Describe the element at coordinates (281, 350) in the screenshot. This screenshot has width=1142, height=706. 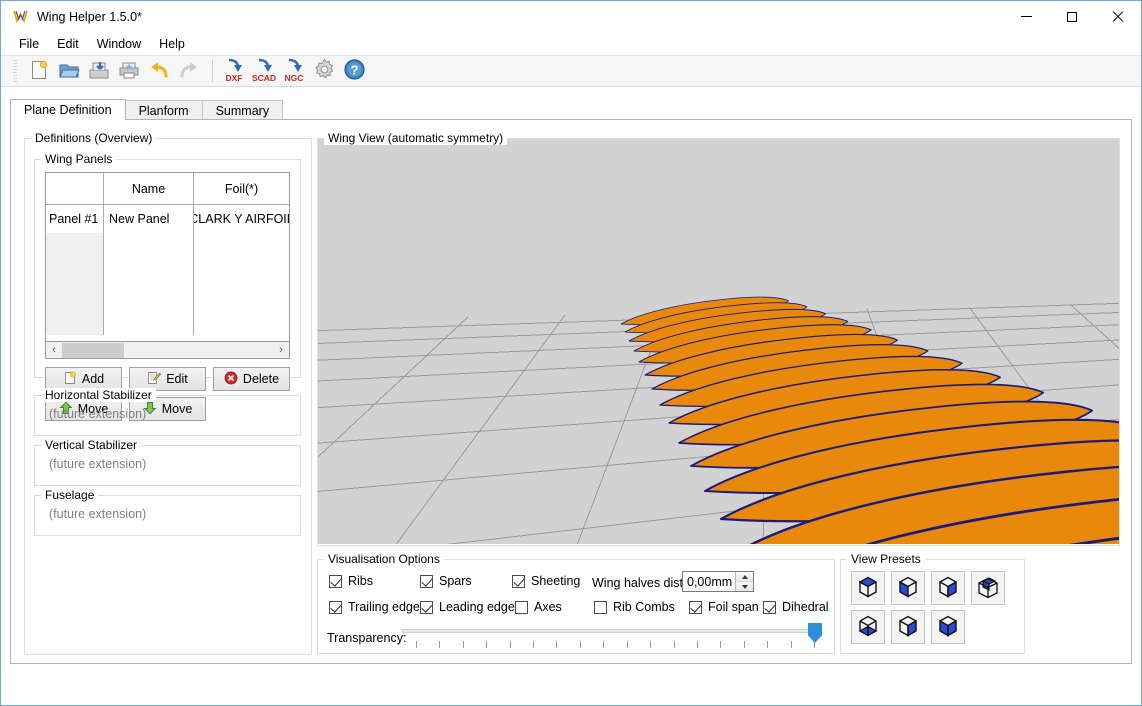
I see `scroll-right-arrow-icon: ›` at that location.